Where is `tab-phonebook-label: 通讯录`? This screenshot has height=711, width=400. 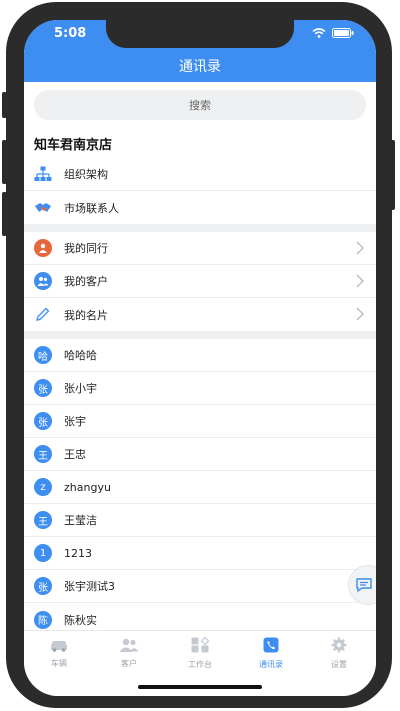
tab-phonebook-label: 通讯录 is located at coordinates (271, 664).